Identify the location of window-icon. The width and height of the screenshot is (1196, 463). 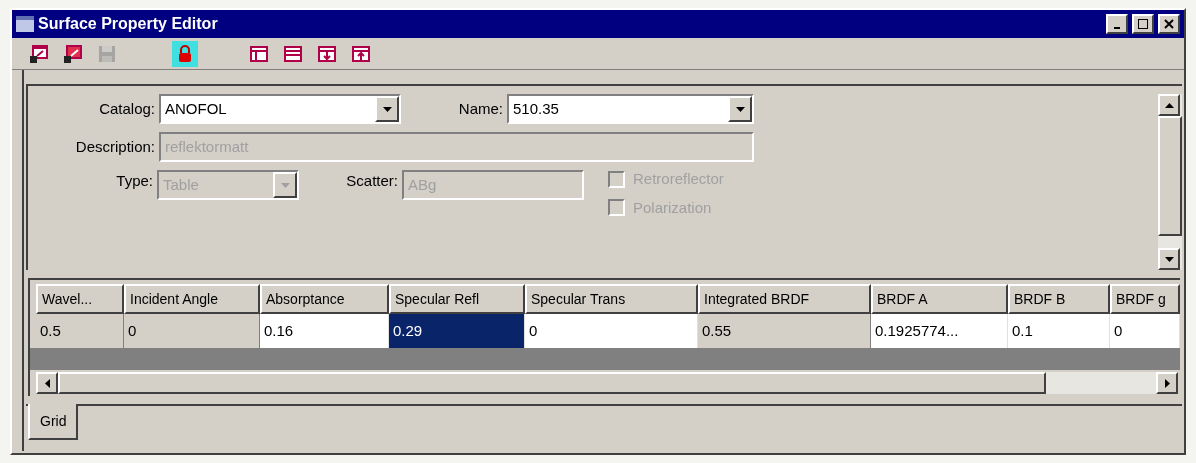
(25, 24).